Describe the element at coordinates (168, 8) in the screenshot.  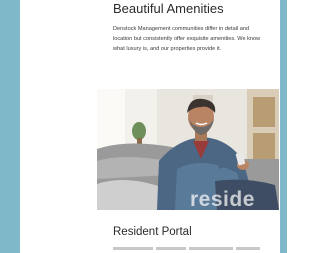
I see `amenities-heading: Beautiful Amenities` at that location.